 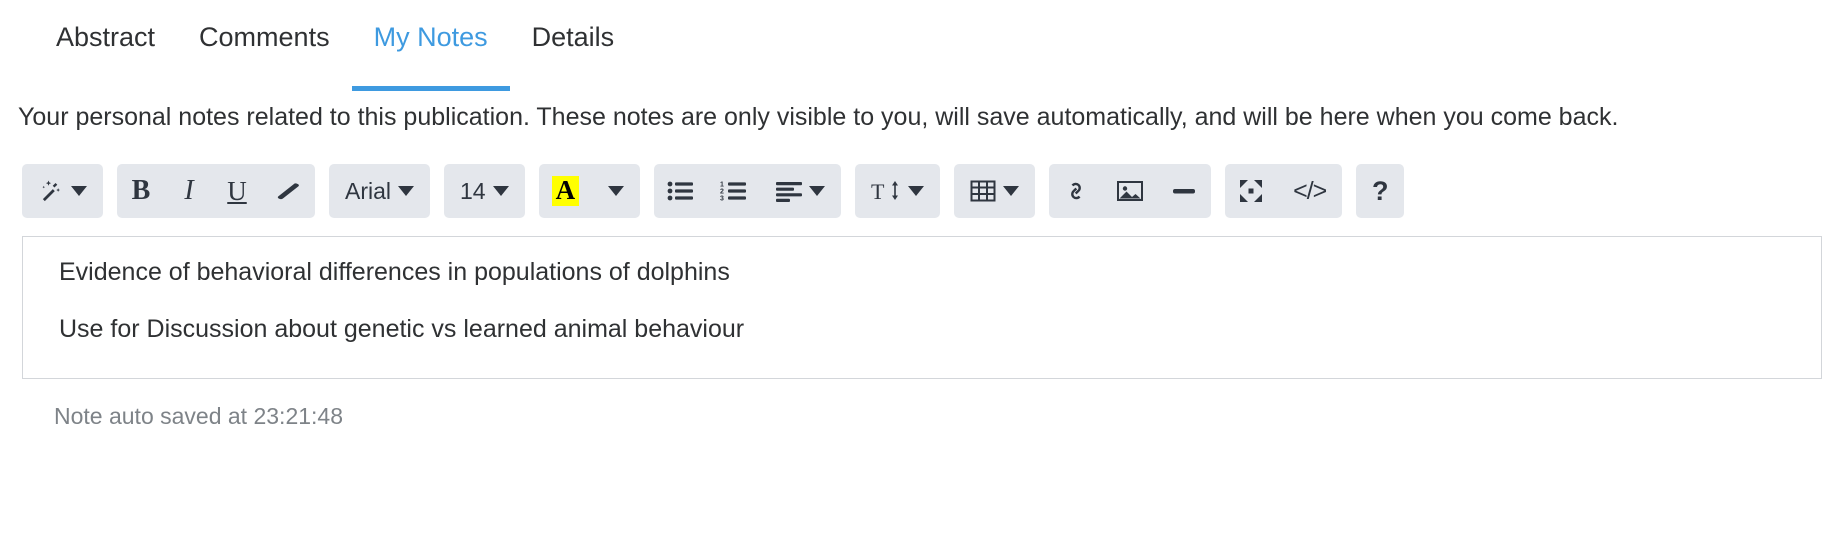 What do you see at coordinates (106, 37) in the screenshot?
I see `tab-abstract-label: Abstract` at bounding box center [106, 37].